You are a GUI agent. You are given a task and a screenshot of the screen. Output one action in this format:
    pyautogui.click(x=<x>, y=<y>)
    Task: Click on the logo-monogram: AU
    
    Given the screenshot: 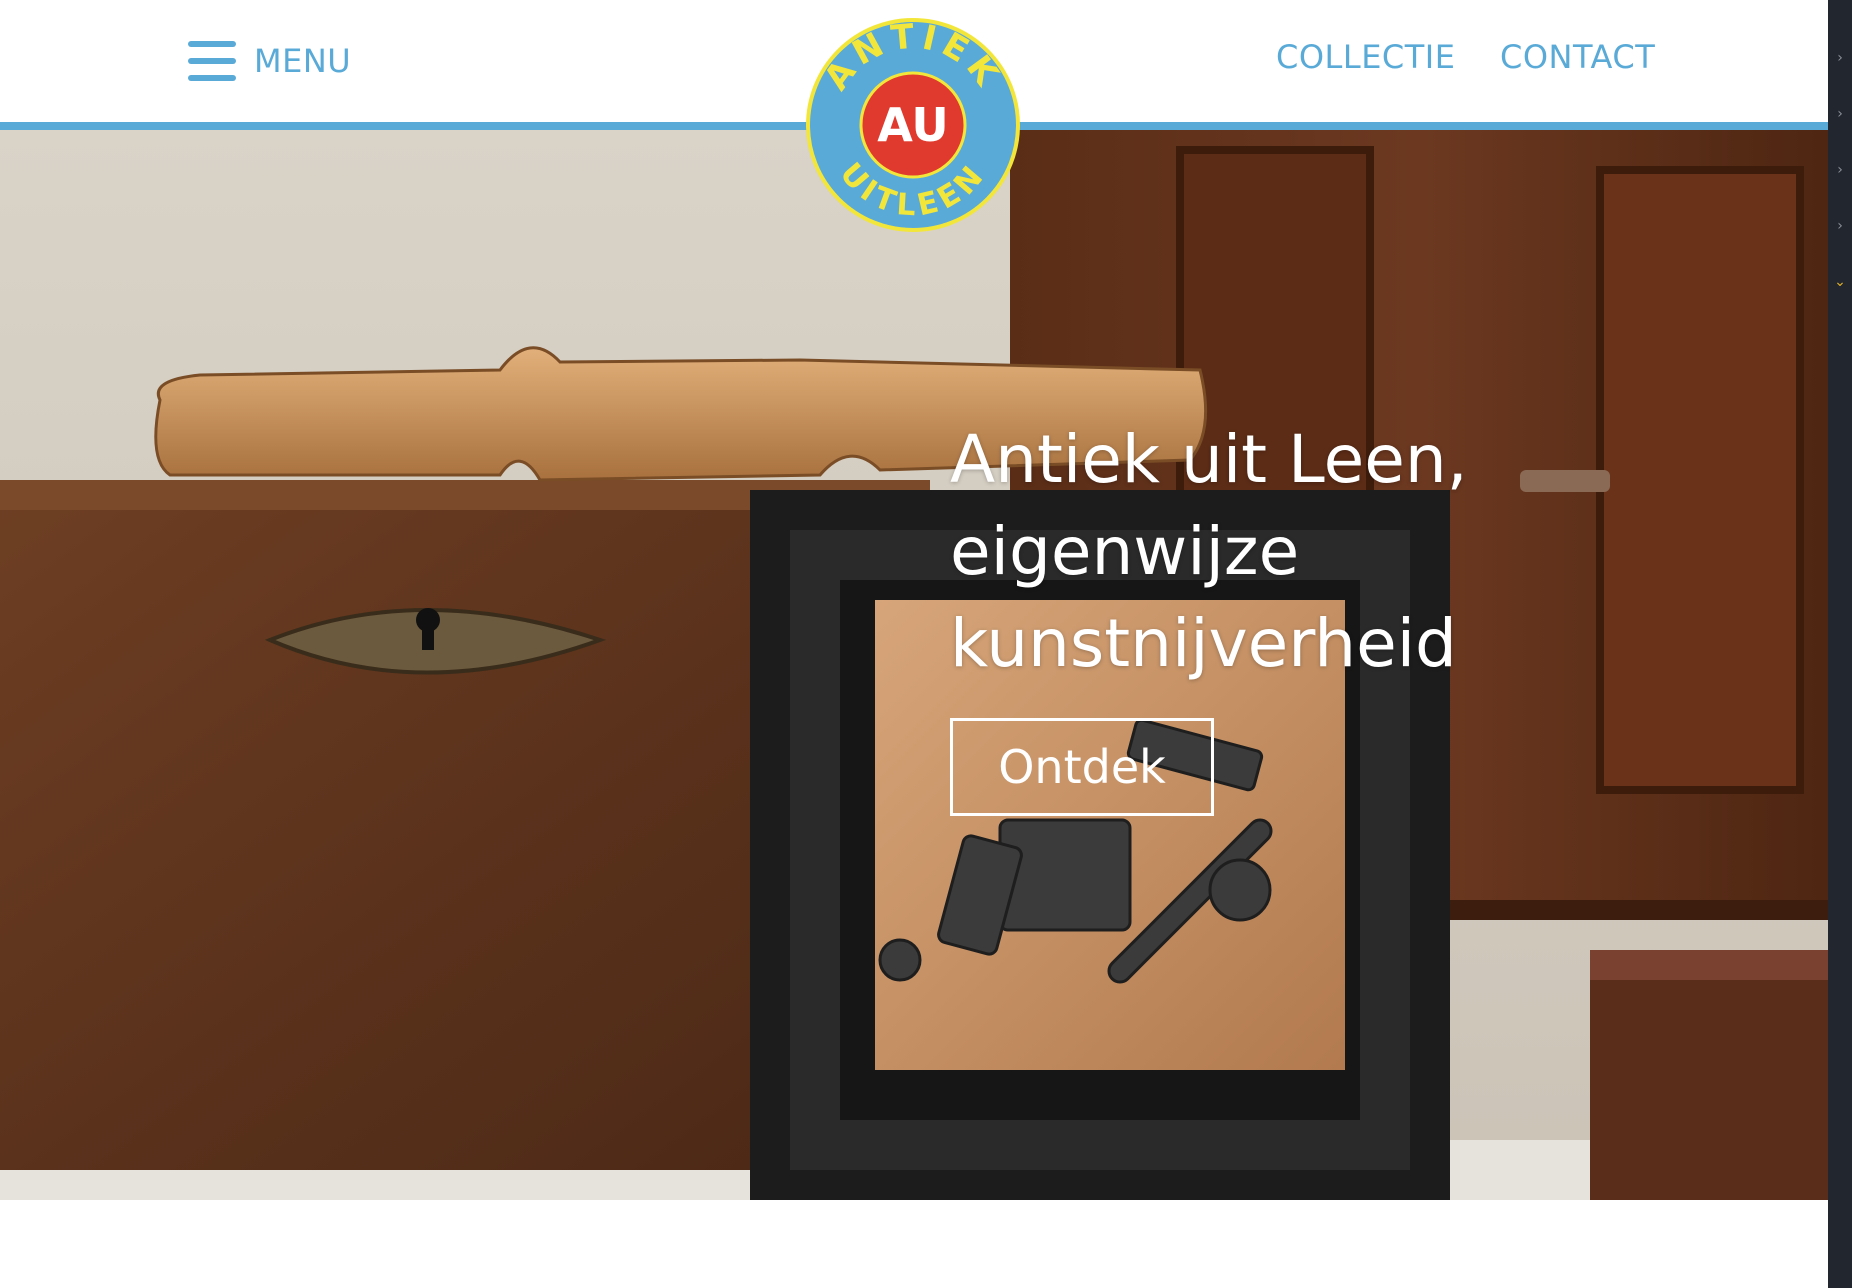 What is the action you would take?
    pyautogui.click(x=913, y=125)
    